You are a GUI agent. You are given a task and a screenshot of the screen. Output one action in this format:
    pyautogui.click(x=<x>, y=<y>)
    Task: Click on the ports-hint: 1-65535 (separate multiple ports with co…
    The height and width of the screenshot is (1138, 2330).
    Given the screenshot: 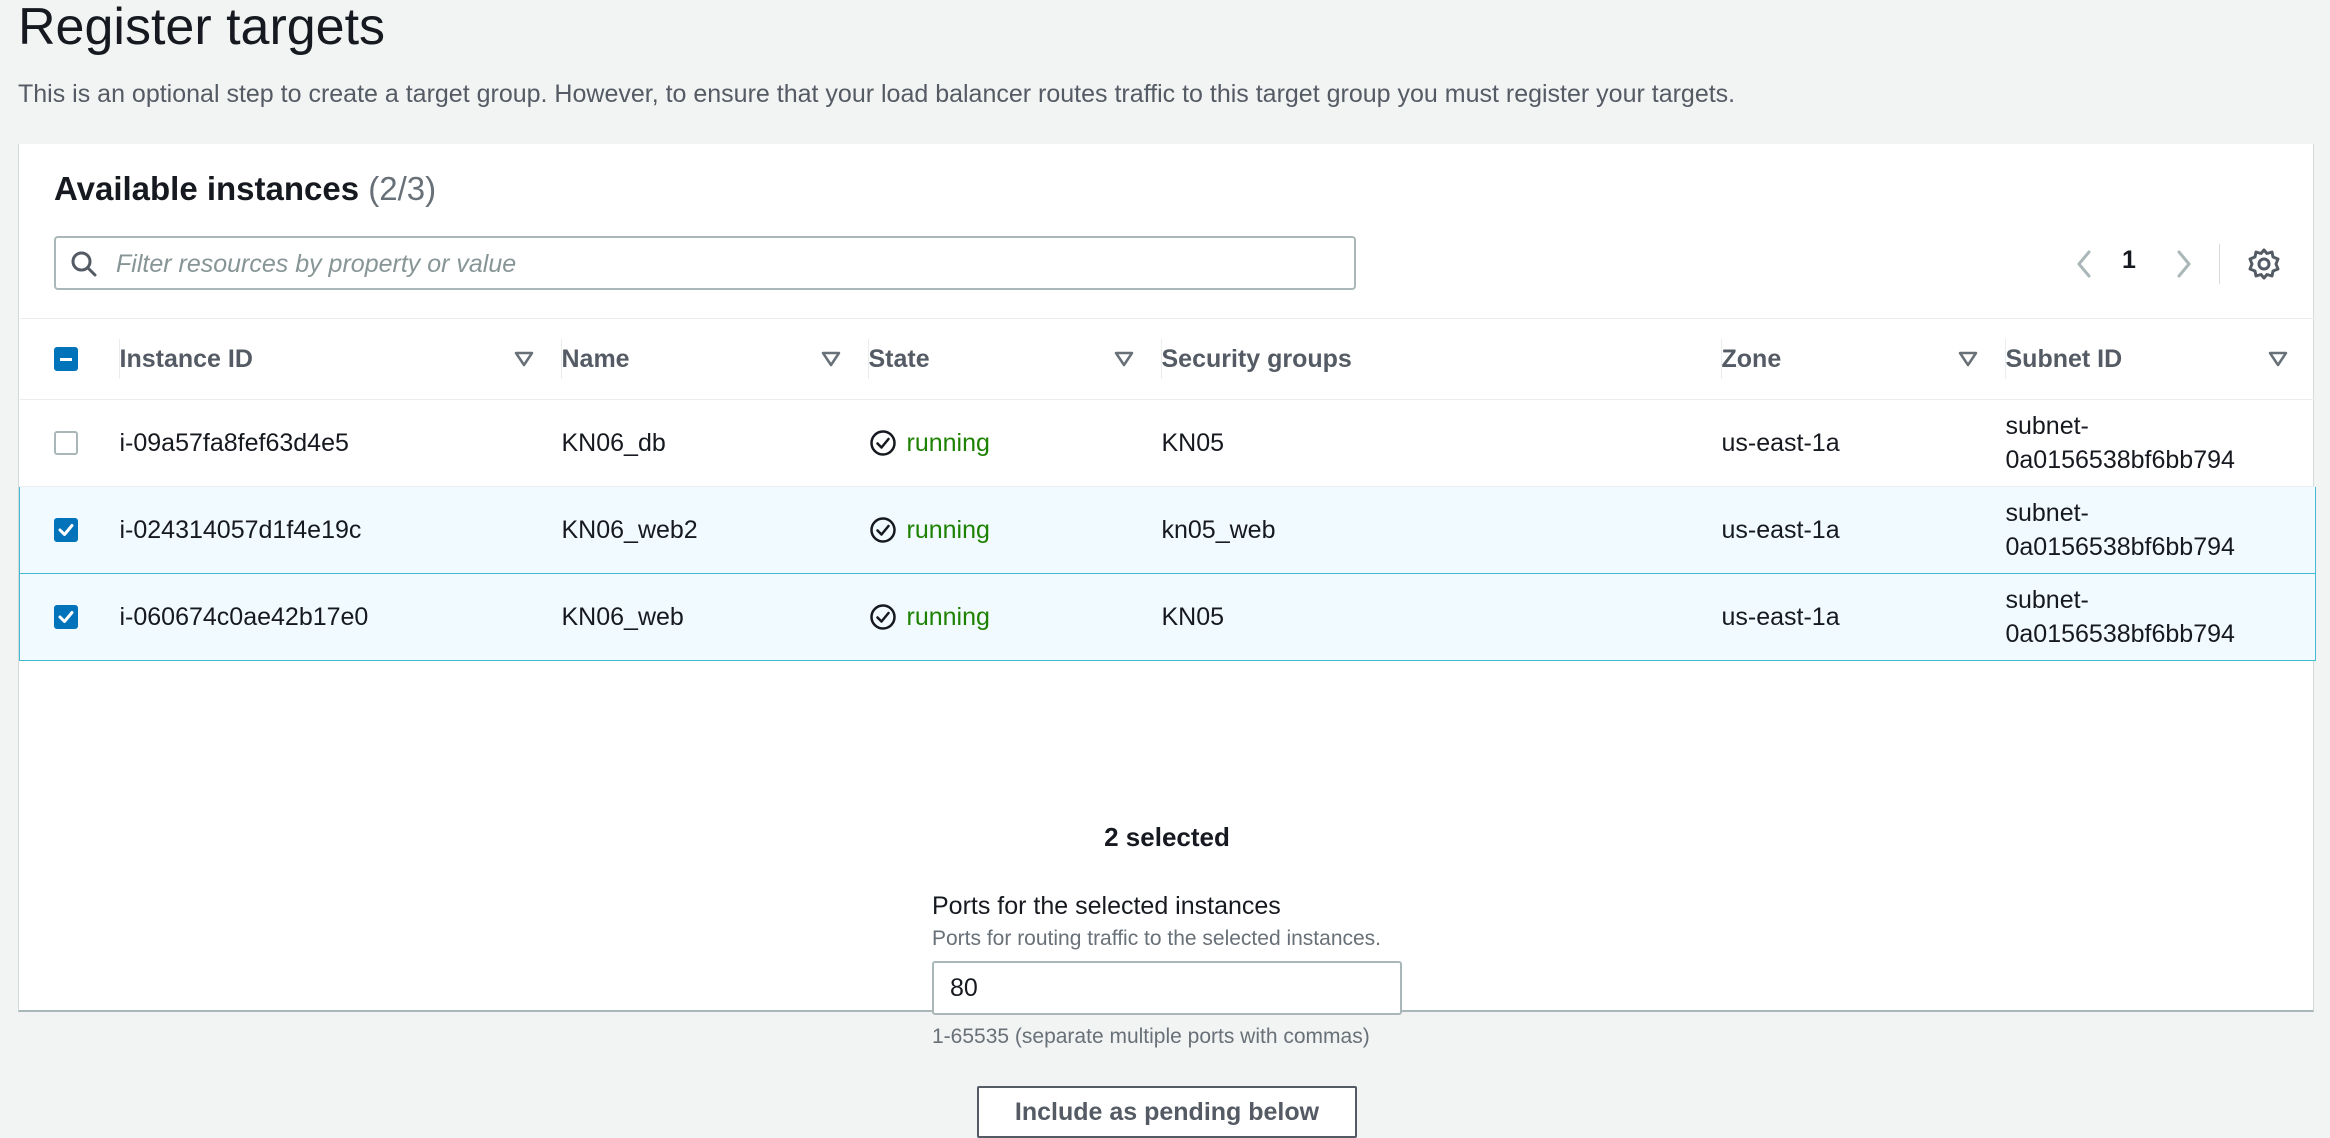 What is the action you would take?
    pyautogui.click(x=1151, y=1036)
    